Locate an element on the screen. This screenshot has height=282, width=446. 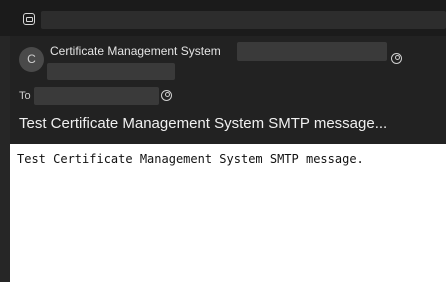
mail-window-icon is located at coordinates (29, 19).